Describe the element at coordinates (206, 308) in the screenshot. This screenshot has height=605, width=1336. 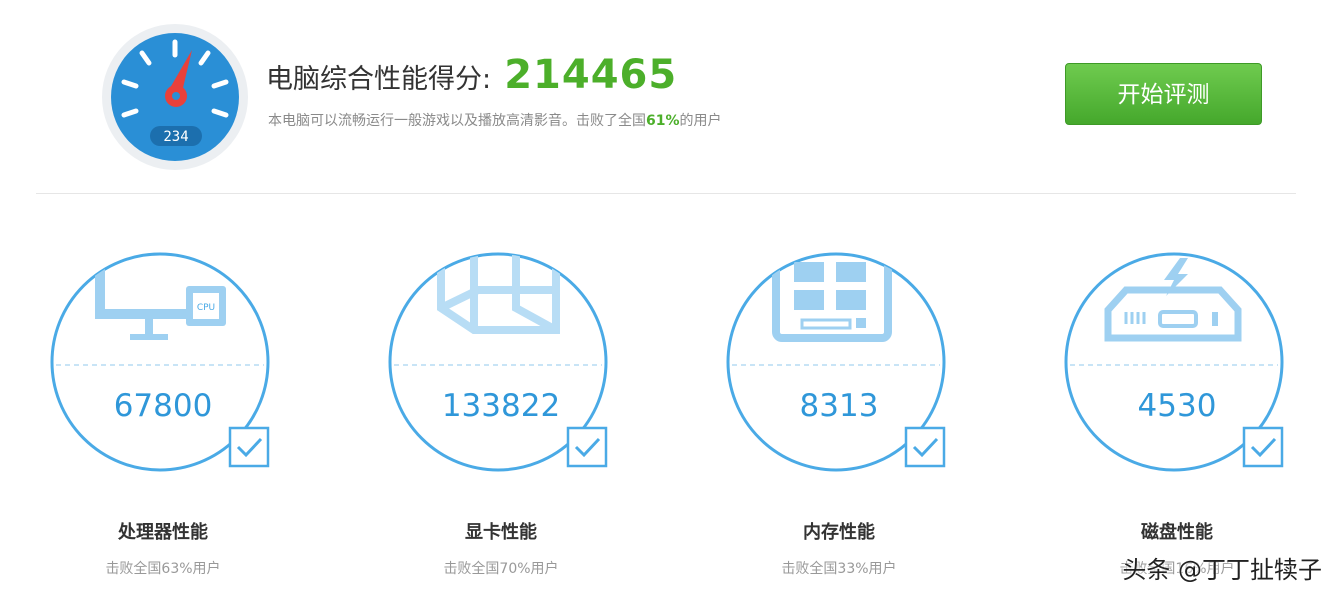
I see `cpu-chip-label: CPU` at that location.